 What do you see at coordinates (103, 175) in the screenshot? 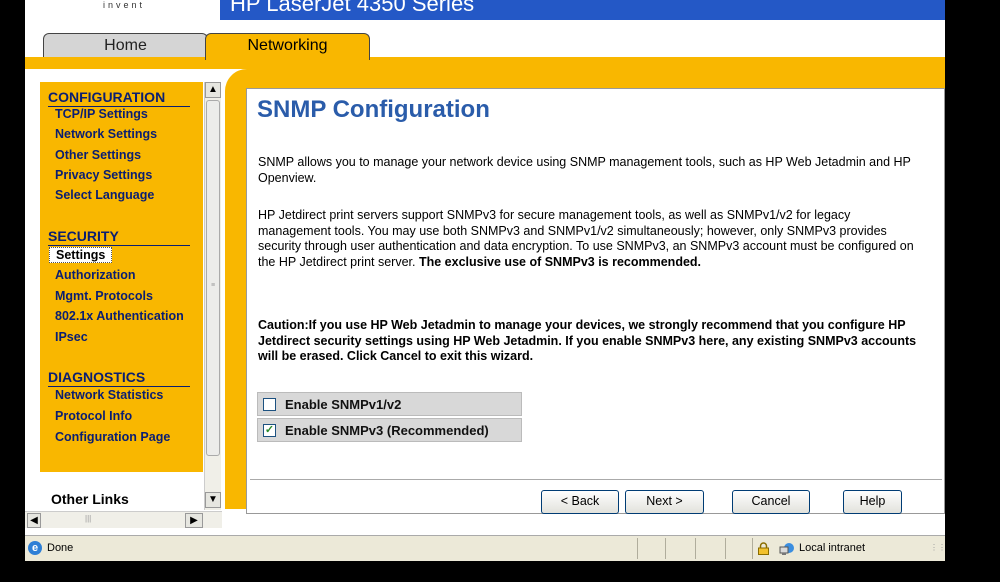
I see `sidebar-item-privacy-settings: Privacy Settings` at bounding box center [103, 175].